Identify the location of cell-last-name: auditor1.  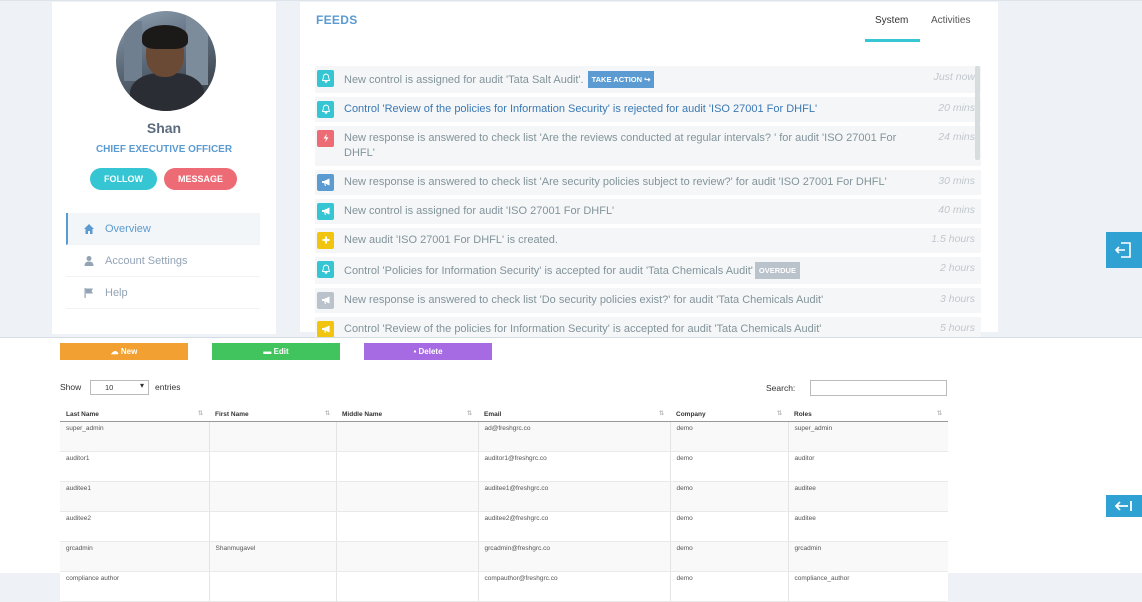
(134, 466).